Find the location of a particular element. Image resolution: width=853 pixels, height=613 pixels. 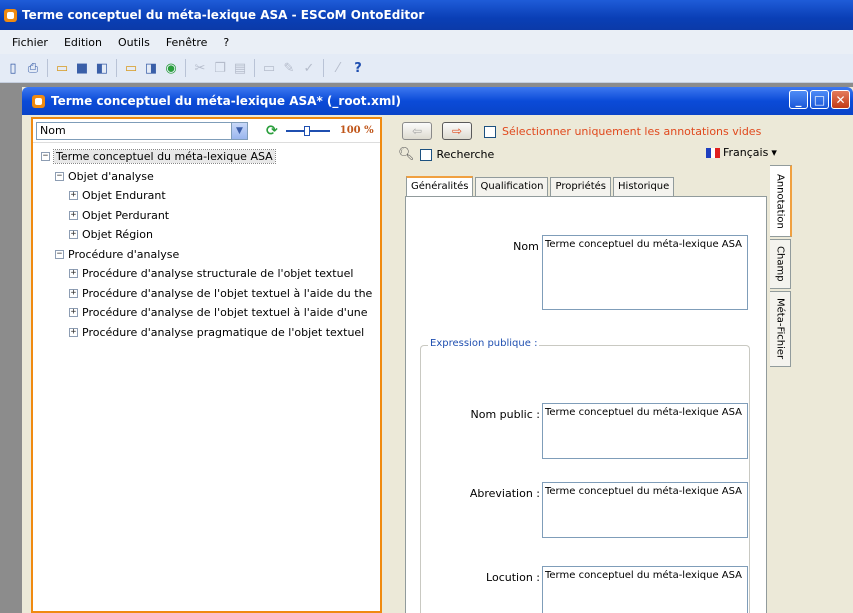

close-button: ✕ is located at coordinates (840, 99).